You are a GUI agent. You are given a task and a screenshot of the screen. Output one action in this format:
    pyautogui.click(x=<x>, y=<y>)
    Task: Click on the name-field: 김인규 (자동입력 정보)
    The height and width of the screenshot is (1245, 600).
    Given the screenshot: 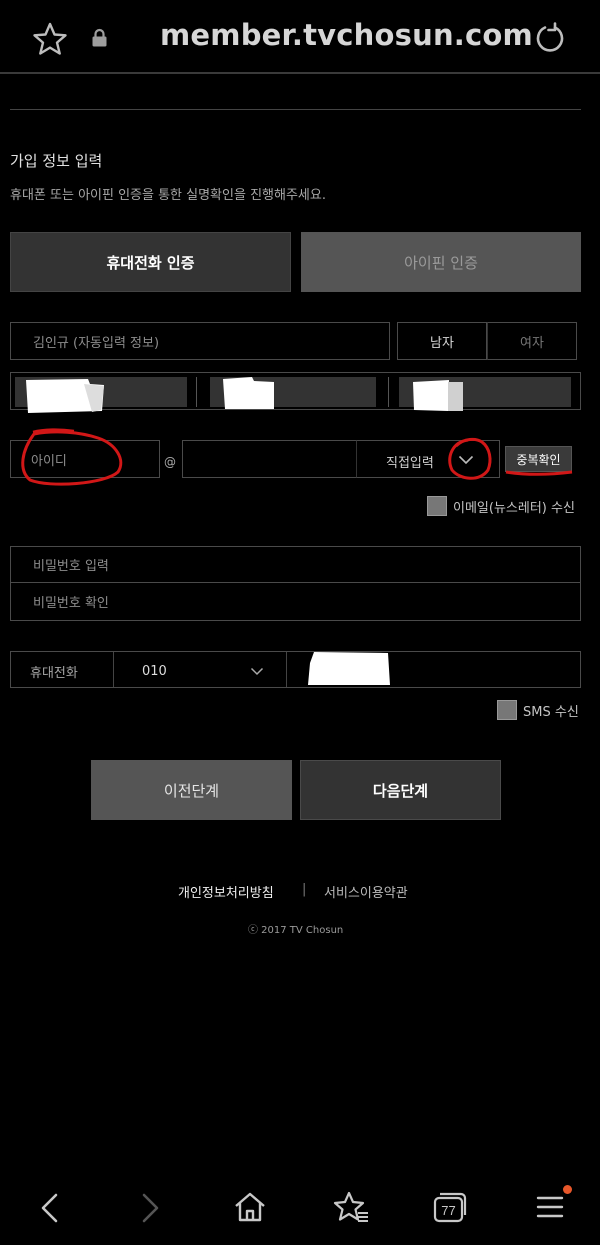 What is the action you would take?
    pyautogui.click(x=200, y=341)
    